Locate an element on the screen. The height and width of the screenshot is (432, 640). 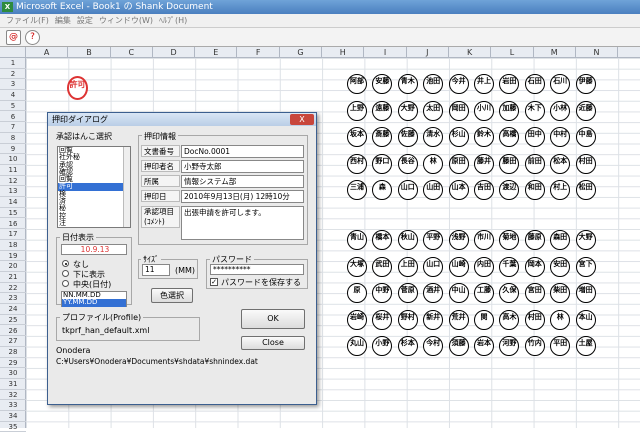
row-header-18: 18 is located at coordinates (13, 245).